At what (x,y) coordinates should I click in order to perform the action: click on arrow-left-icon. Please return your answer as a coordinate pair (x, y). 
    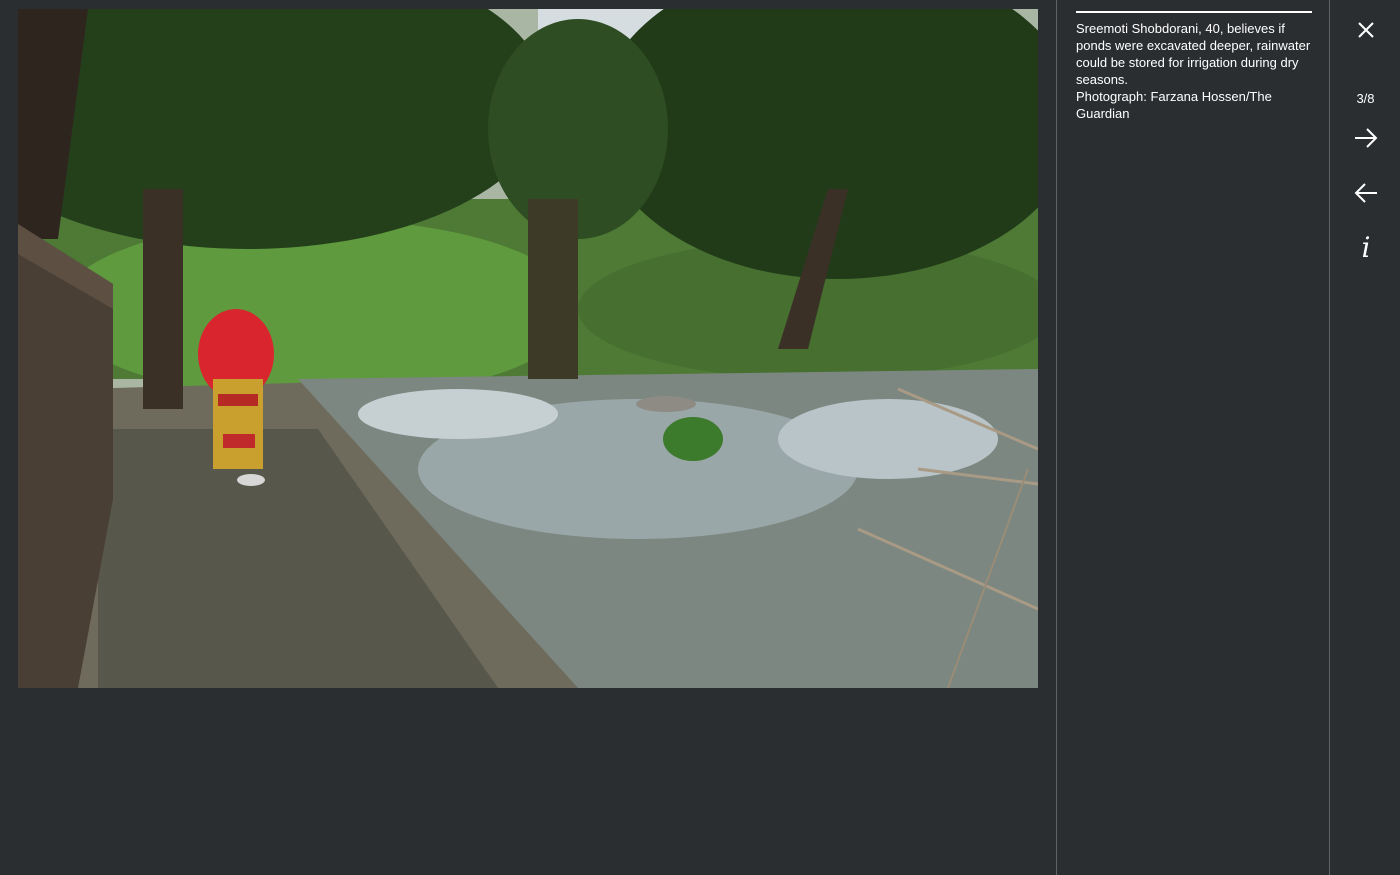
    Looking at the image, I should click on (1365, 193).